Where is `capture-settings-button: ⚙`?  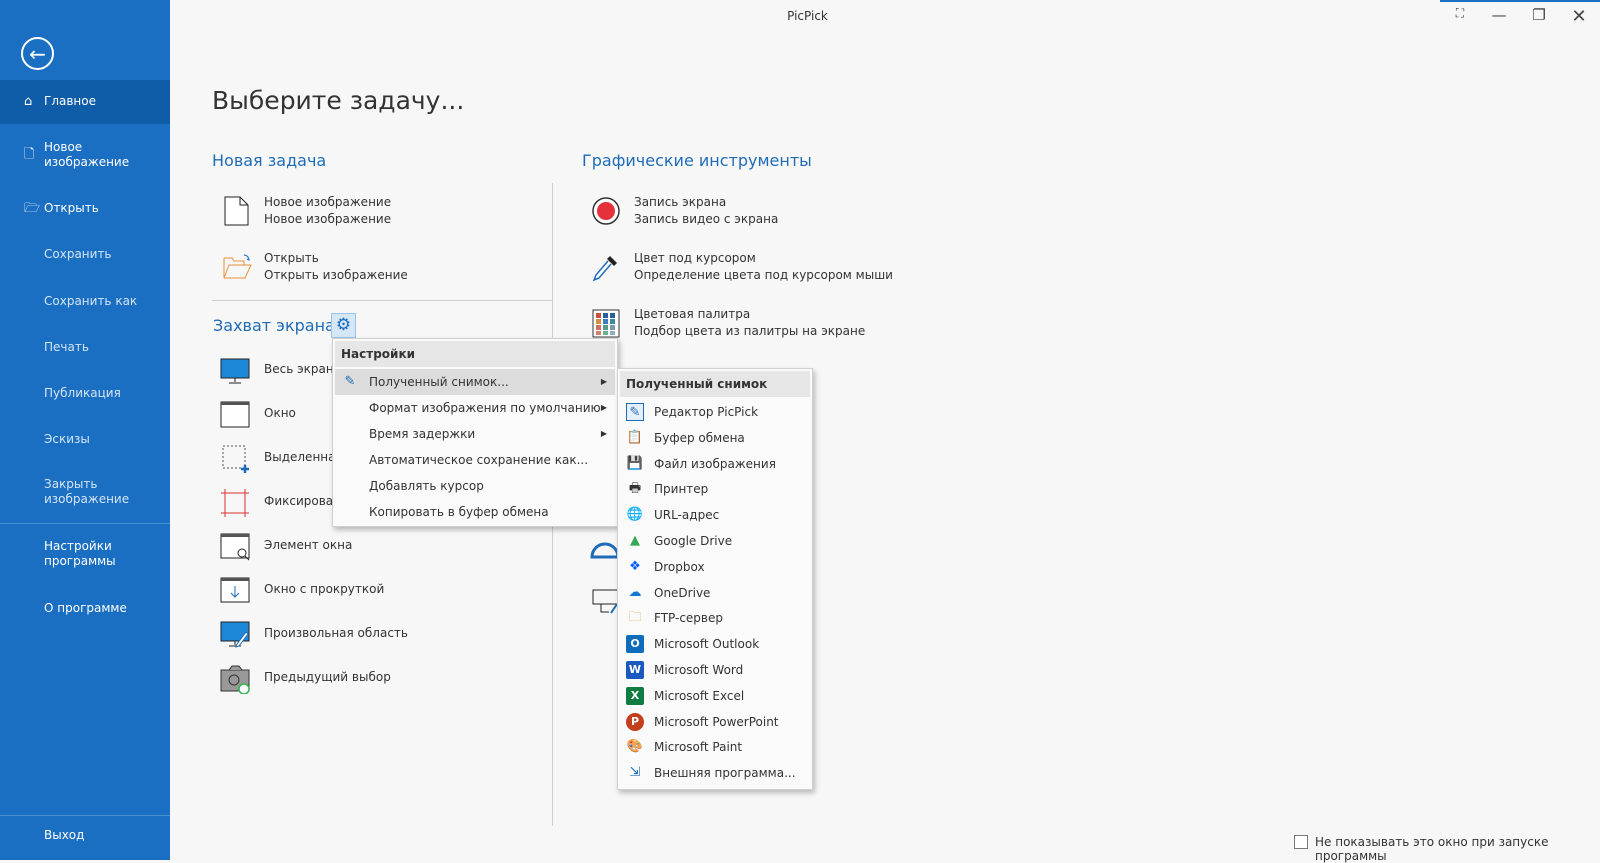
capture-settings-button: ⚙ is located at coordinates (343, 325).